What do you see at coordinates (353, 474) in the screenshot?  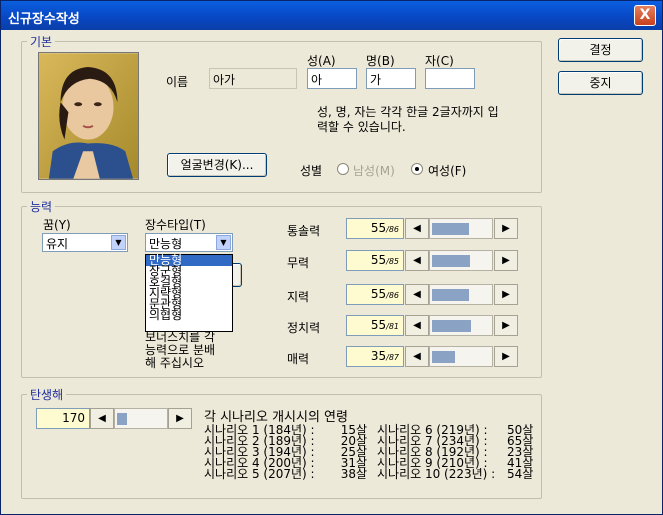 I see `scenario-age-left: 38살` at bounding box center [353, 474].